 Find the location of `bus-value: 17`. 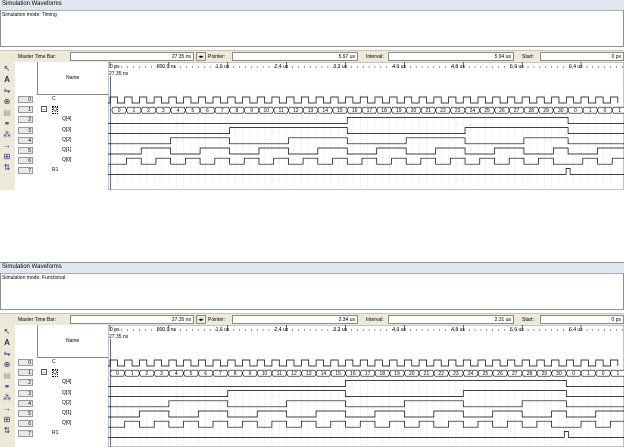

bus-value: 17 is located at coordinates (370, 111).